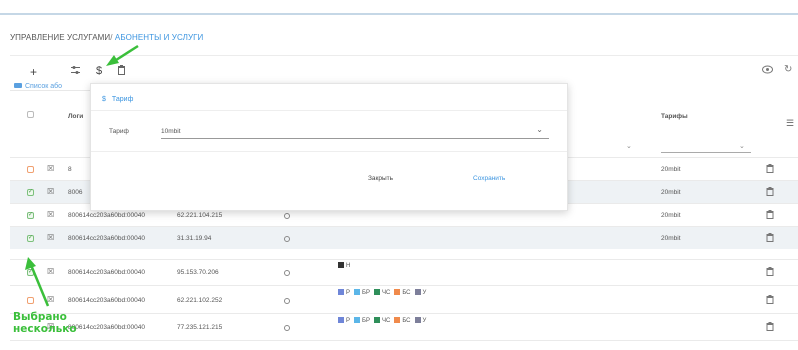 This screenshot has height=350, width=798. What do you see at coordinates (122, 55) in the screenshot?
I see `annotation-arrow-toolbar` at bounding box center [122, 55].